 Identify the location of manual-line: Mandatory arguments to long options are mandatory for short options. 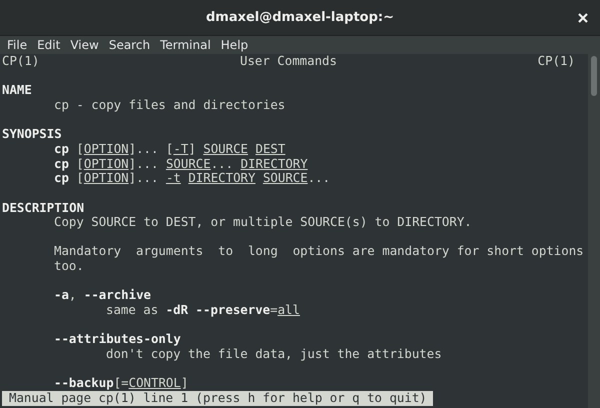
(319, 252).